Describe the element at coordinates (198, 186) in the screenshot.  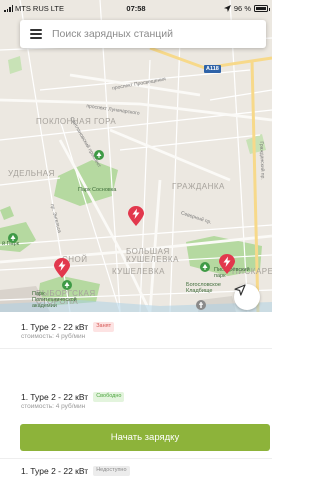
I see `district-label: ГРАЖДАНКА` at that location.